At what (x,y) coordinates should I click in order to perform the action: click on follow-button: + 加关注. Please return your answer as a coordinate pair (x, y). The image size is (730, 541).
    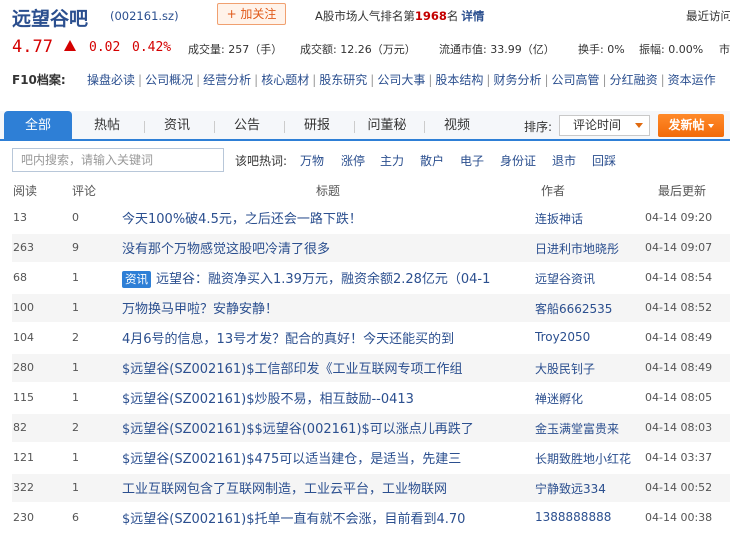
    Looking at the image, I should click on (251, 14).